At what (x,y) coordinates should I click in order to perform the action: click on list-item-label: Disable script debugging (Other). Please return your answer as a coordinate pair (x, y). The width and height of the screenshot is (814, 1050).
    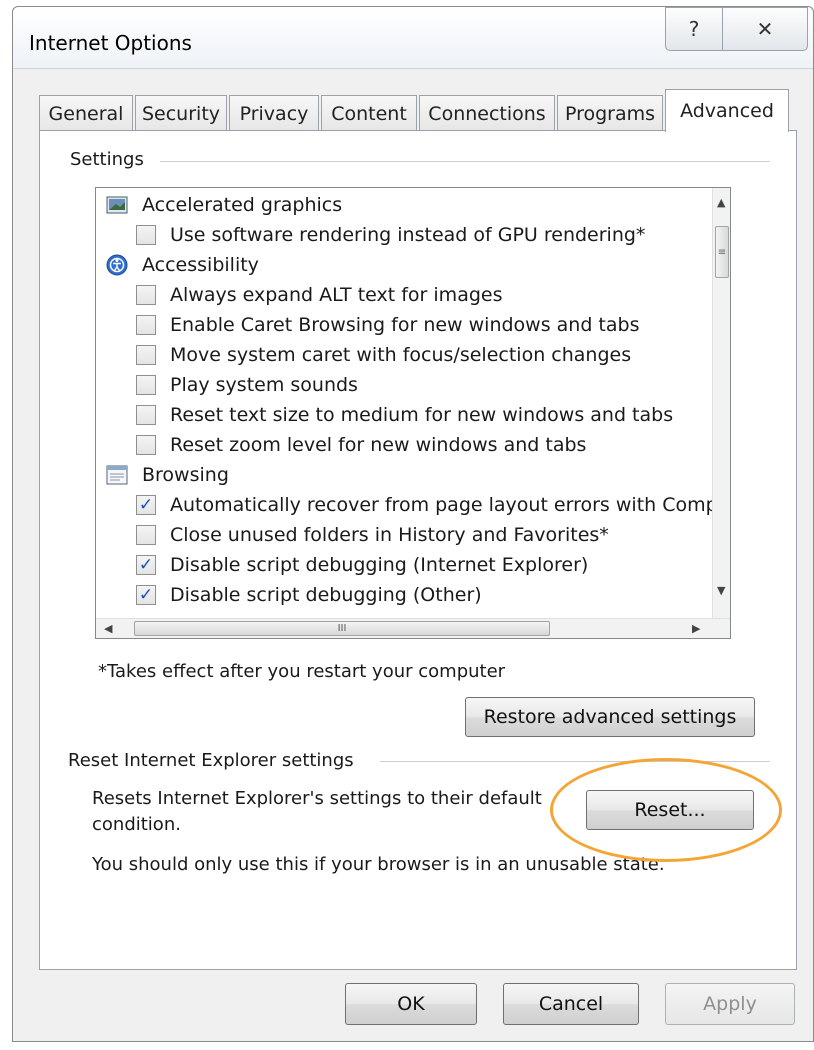
    Looking at the image, I should click on (326, 595).